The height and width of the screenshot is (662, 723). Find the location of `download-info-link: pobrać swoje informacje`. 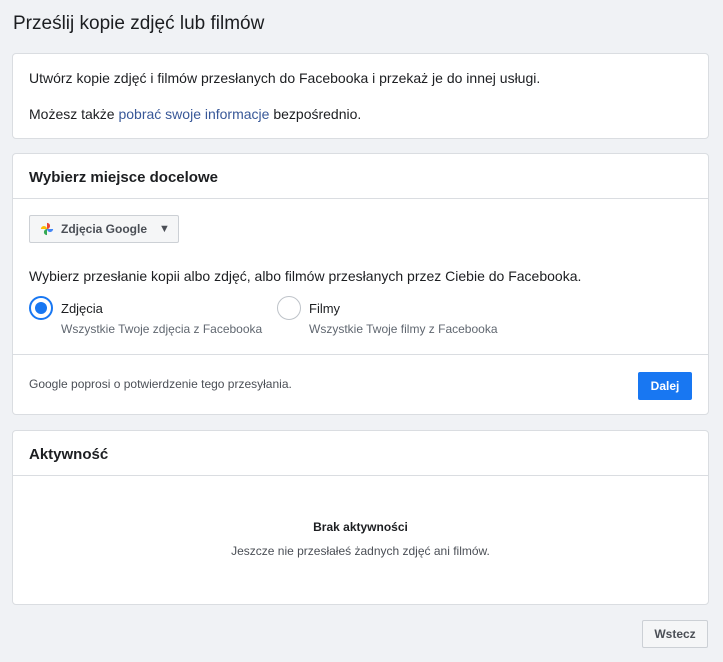

download-info-link: pobrać swoje informacje is located at coordinates (193, 114).